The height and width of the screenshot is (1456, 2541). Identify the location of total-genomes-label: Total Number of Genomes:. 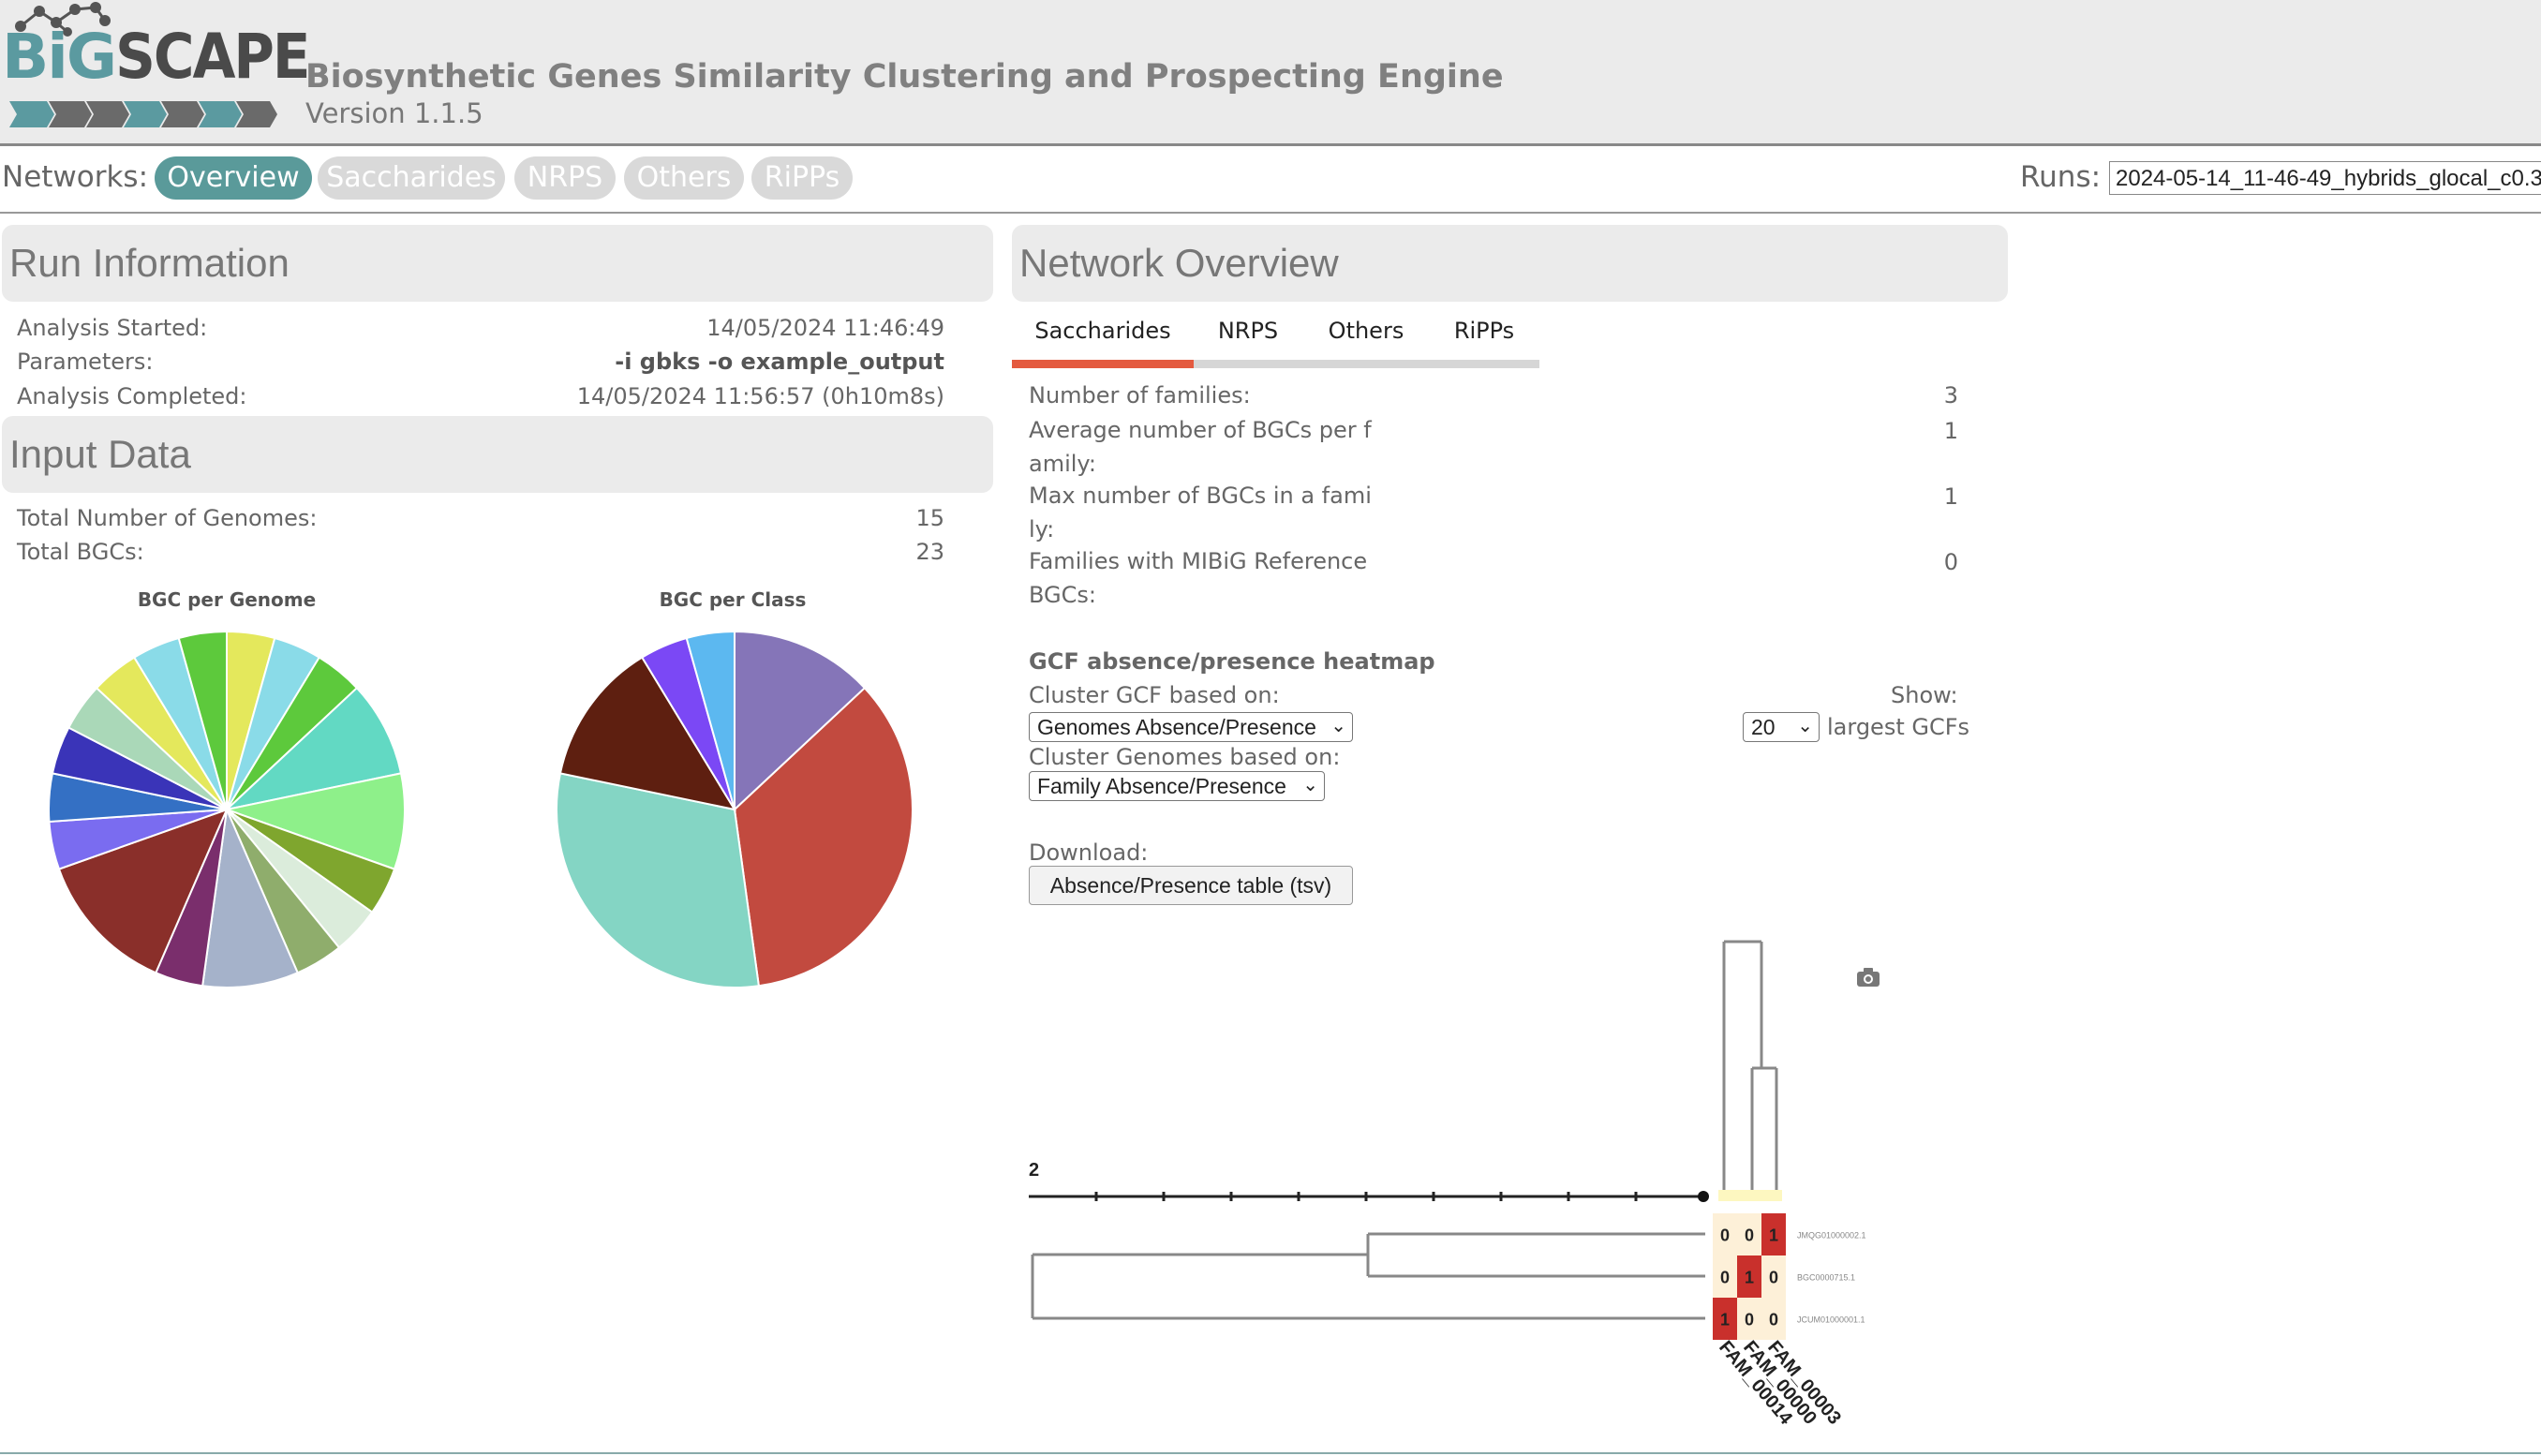
(167, 518).